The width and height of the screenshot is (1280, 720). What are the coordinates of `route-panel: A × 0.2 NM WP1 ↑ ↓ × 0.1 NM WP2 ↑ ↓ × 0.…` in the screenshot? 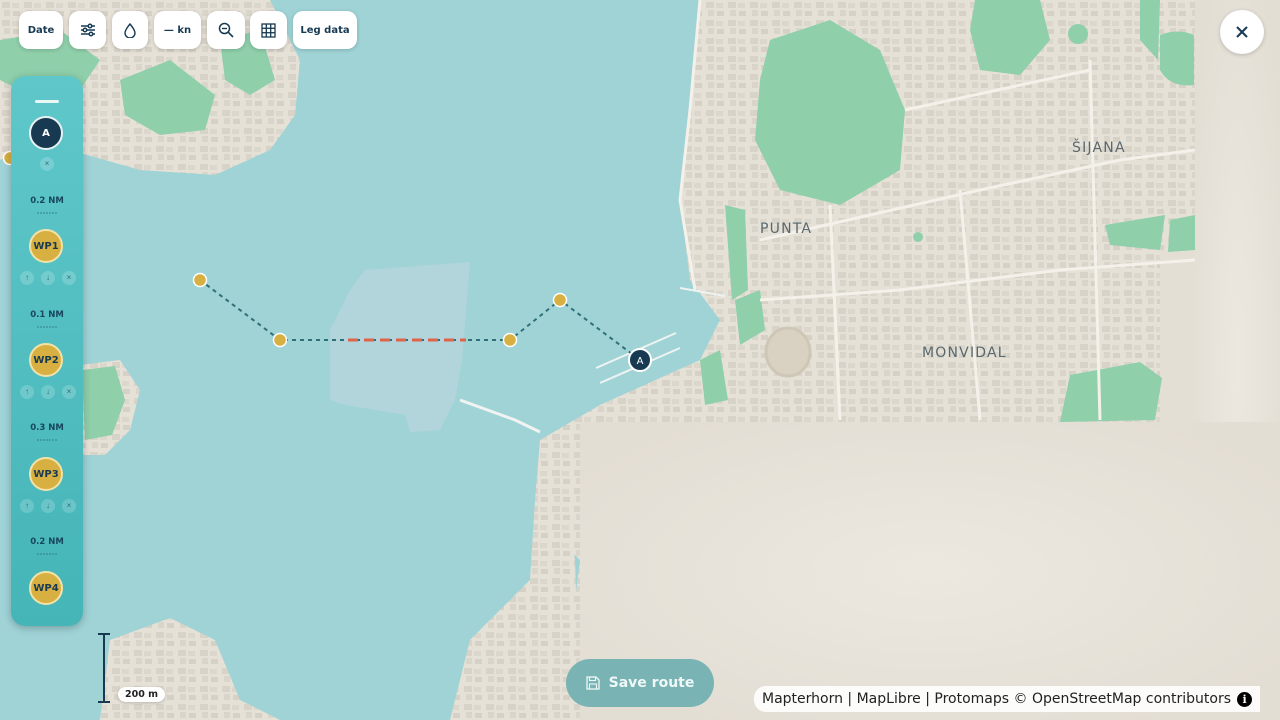 It's located at (47, 351).